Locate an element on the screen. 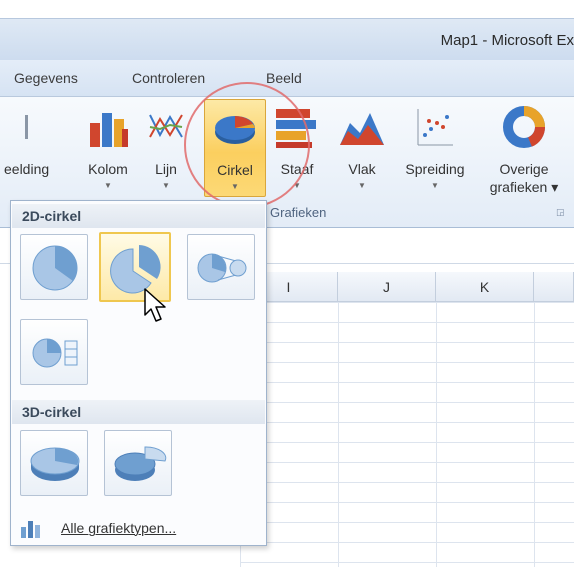  area-chart-button: Vlak ▼ is located at coordinates (362, 149).